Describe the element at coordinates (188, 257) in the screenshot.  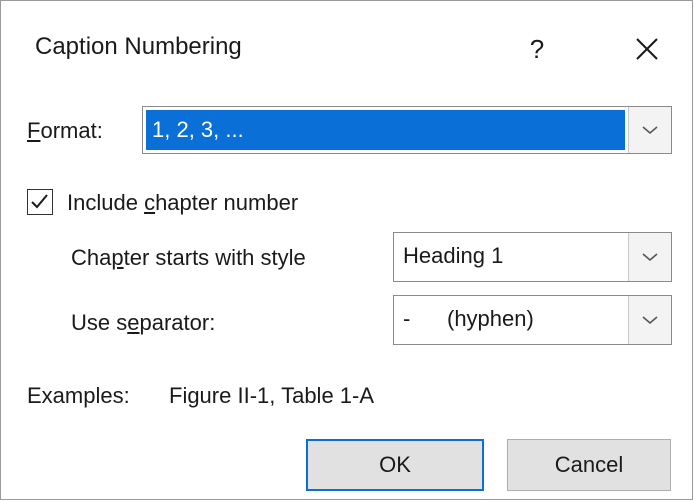
I see `chapter-style-label: Chapter starts with style` at that location.